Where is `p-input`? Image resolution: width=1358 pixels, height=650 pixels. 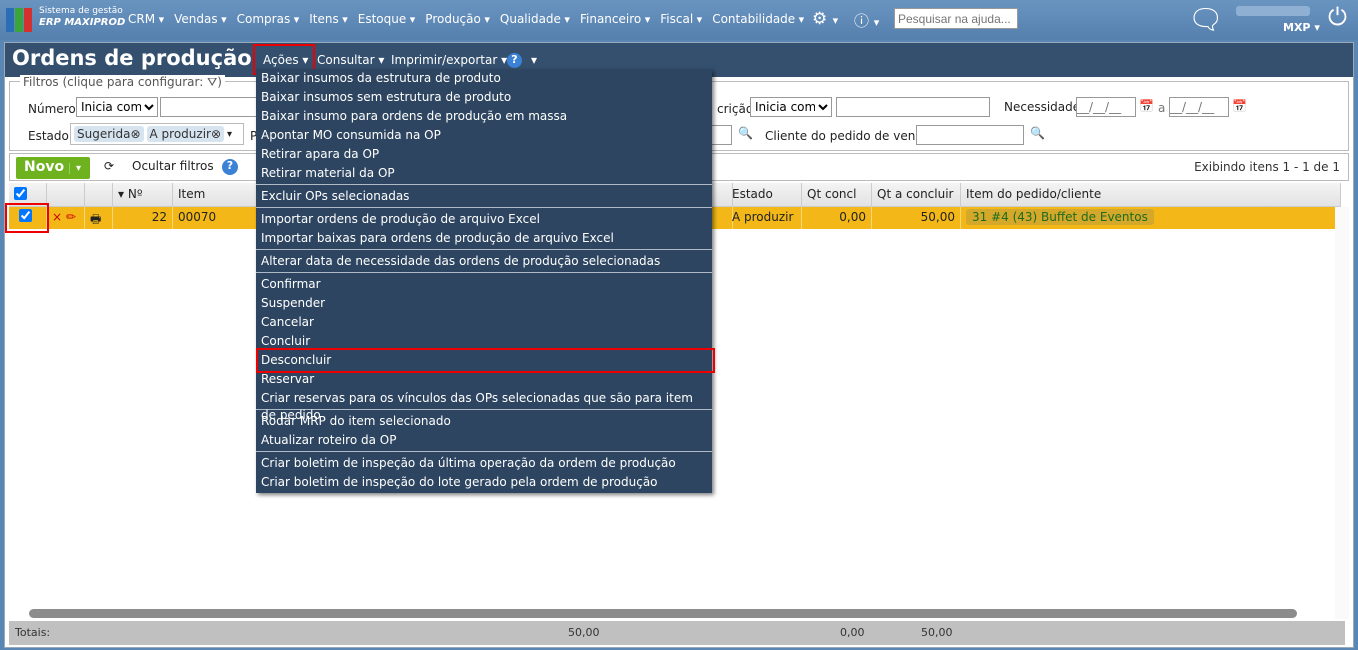
p-input is located at coordinates (721, 135).